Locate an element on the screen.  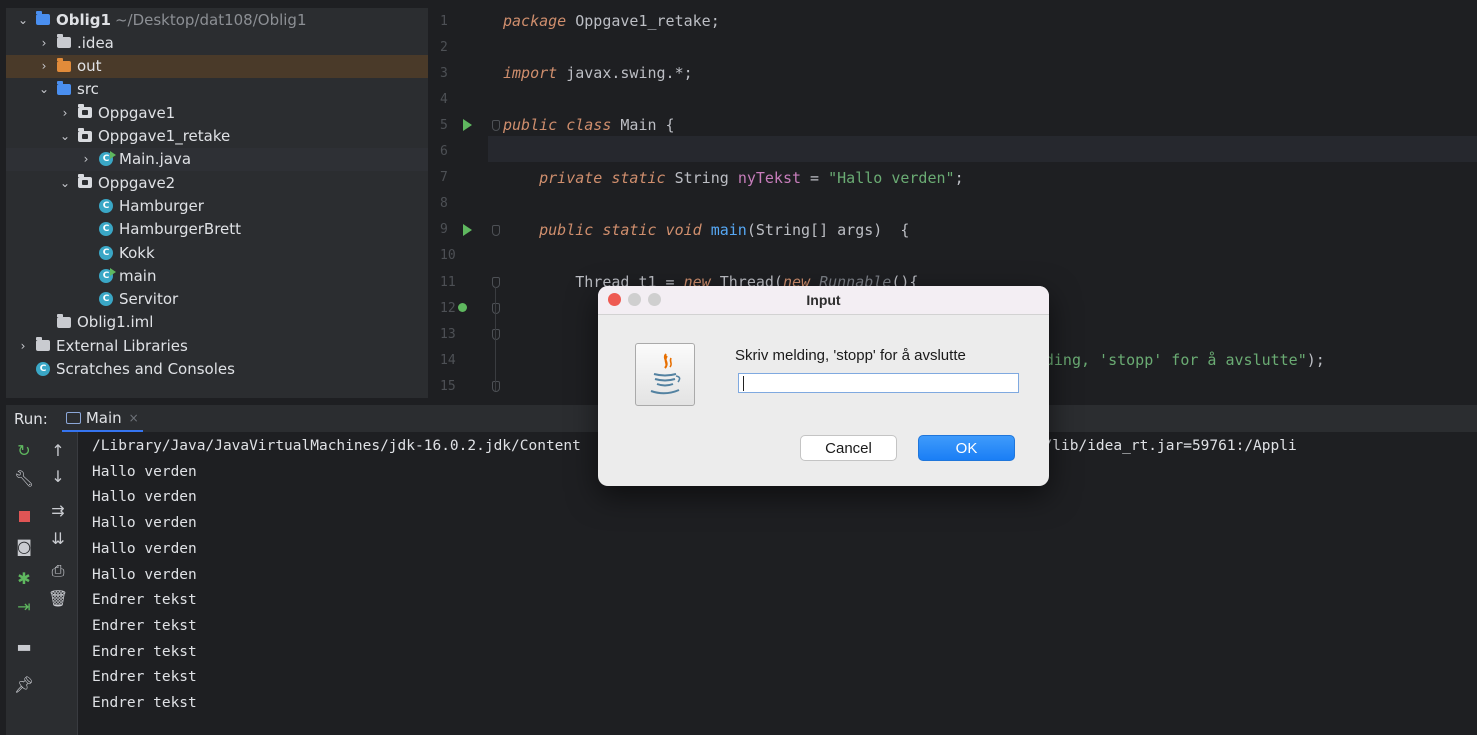
code-line: package Oppgave1_retake; is located at coordinates (611, 21).